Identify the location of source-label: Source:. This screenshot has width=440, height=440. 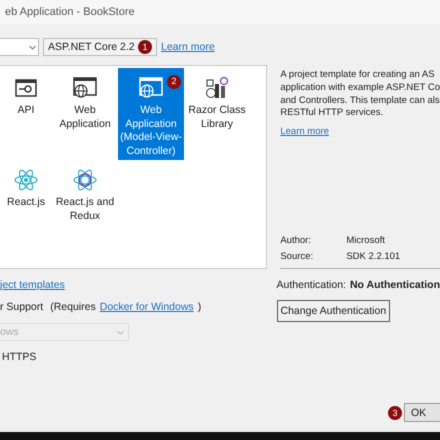
(297, 257).